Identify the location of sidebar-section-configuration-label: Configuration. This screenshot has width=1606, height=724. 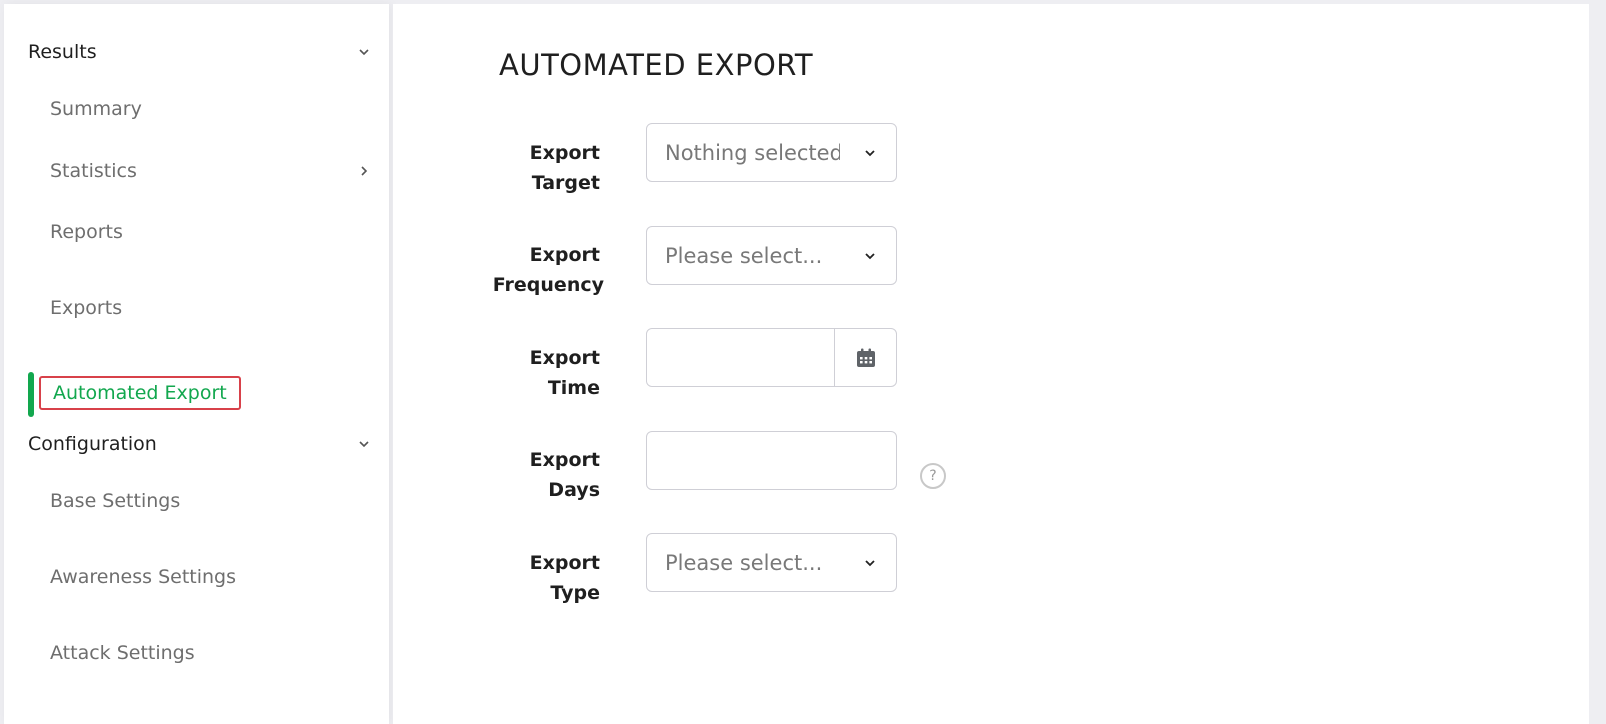
(92, 444).